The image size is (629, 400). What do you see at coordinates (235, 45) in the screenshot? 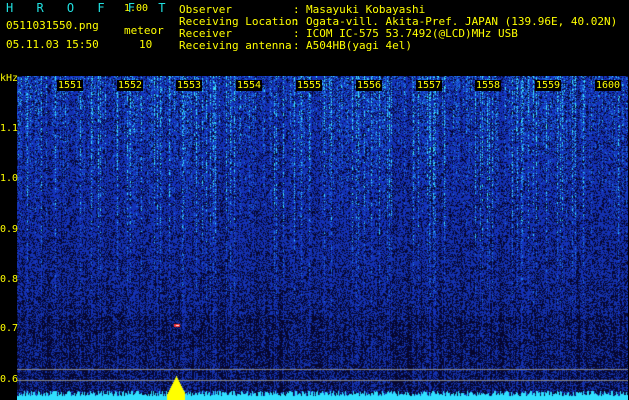
I see `antenna-label: Receiving antenna` at bounding box center [235, 45].